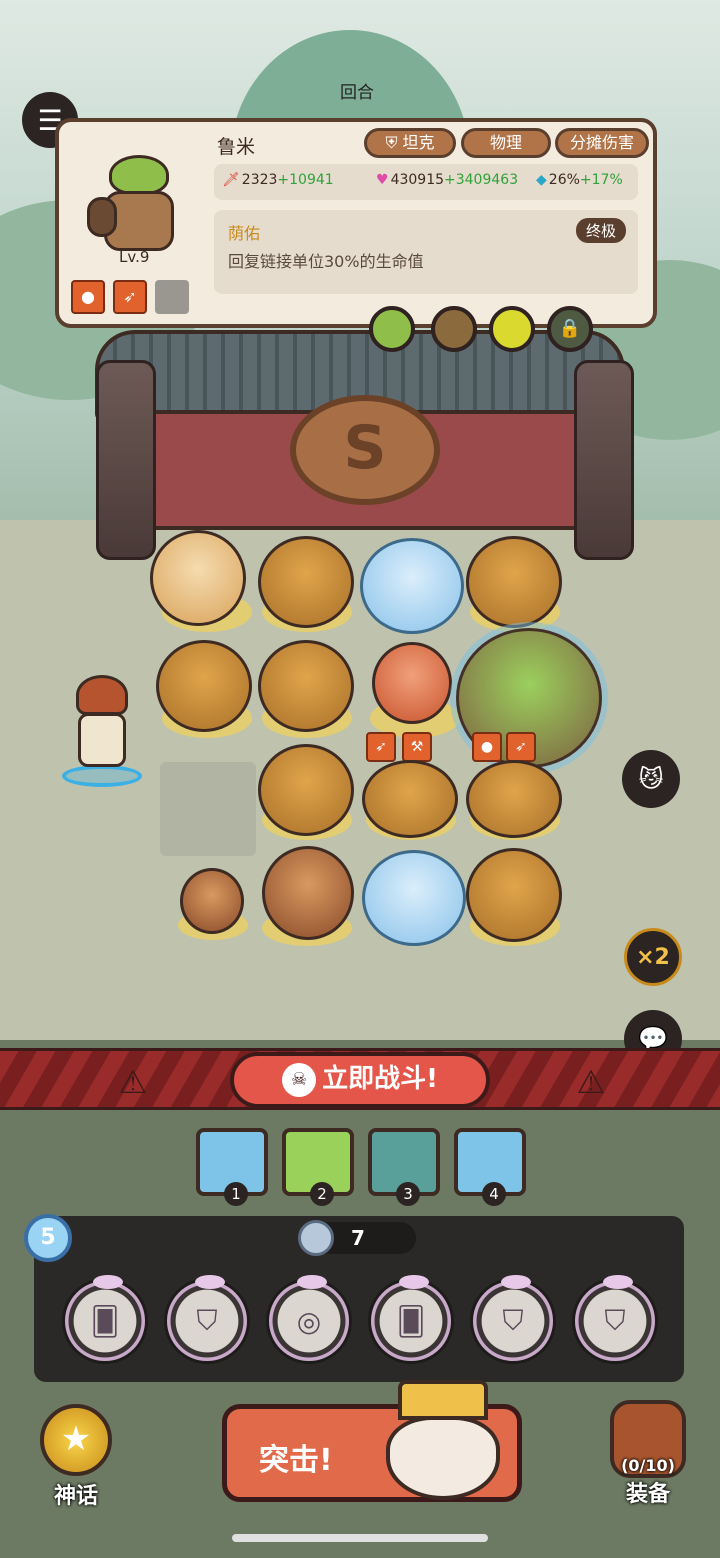 This screenshot has width=720, height=1558. I want to click on crit-base: 26%, so click(564, 180).